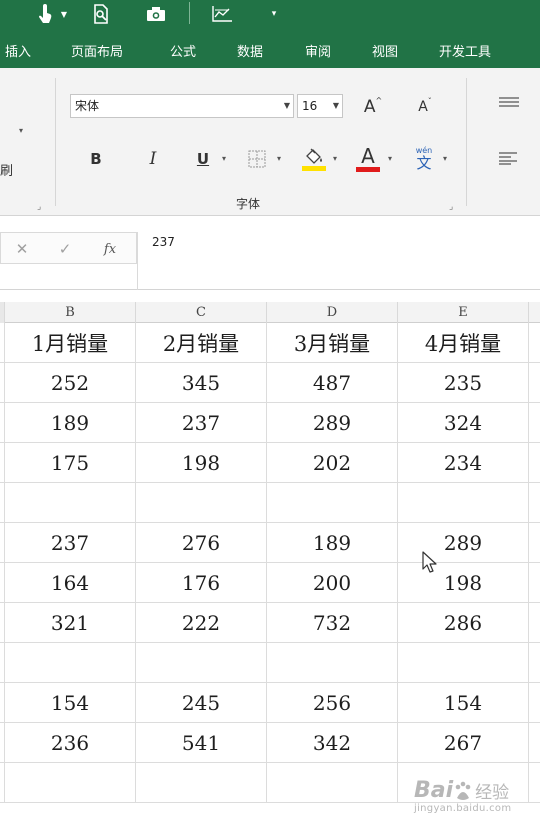 The image size is (540, 834). I want to click on grid-cell: 2月销量, so click(201, 343).